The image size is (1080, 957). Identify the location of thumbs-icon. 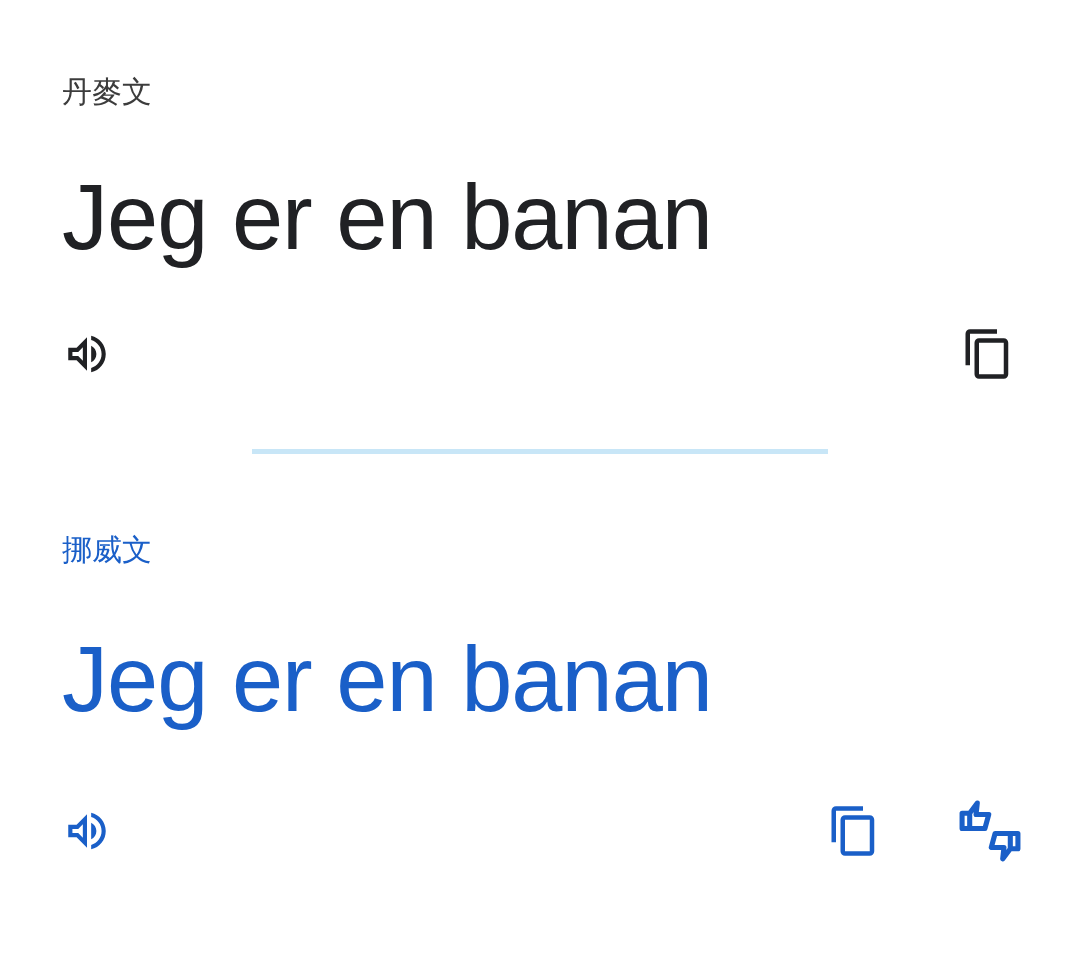
(990, 831).